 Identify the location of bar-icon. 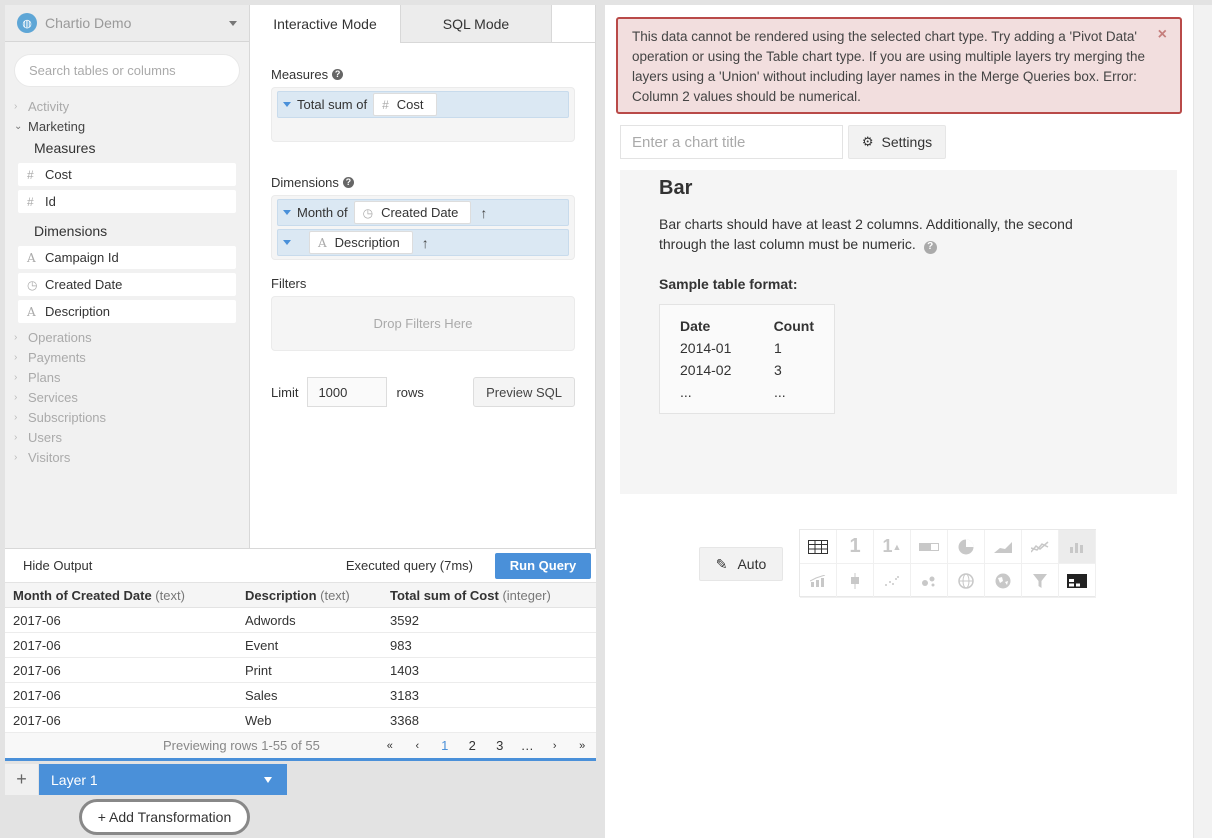
(1077, 547).